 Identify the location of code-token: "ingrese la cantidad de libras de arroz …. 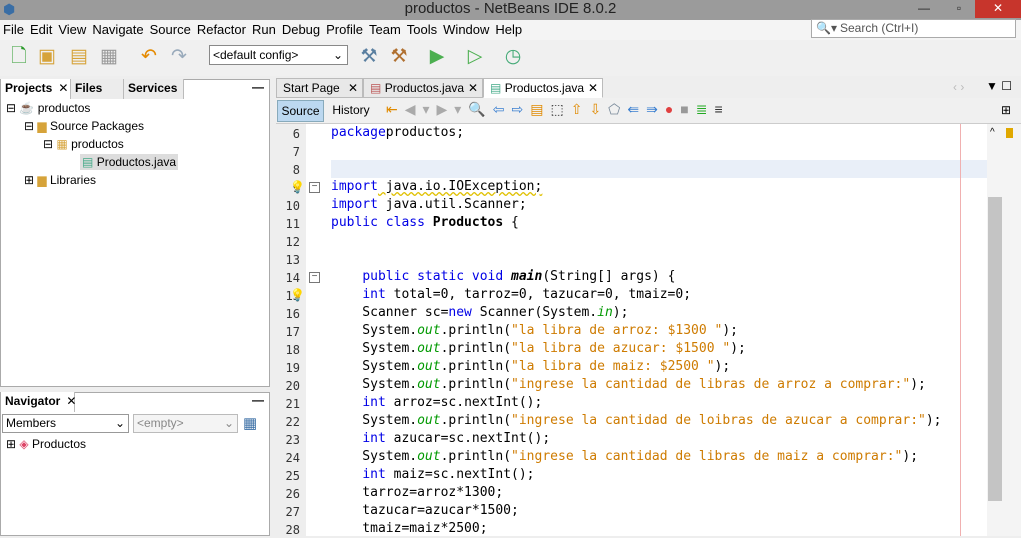
(711, 384).